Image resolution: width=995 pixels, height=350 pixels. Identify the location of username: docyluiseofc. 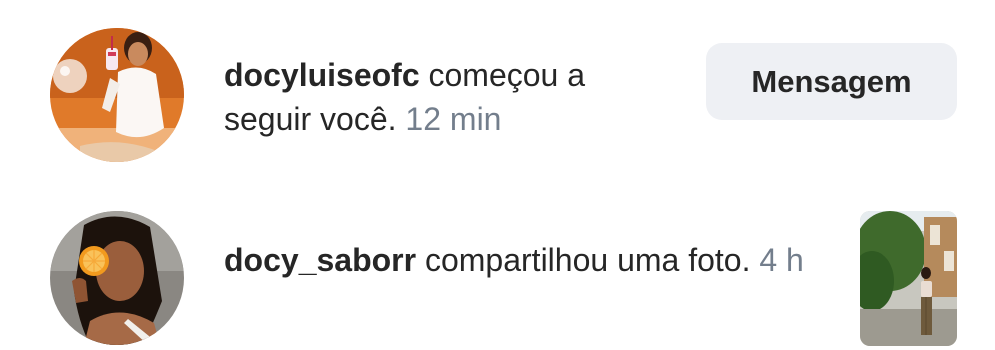
(322, 75).